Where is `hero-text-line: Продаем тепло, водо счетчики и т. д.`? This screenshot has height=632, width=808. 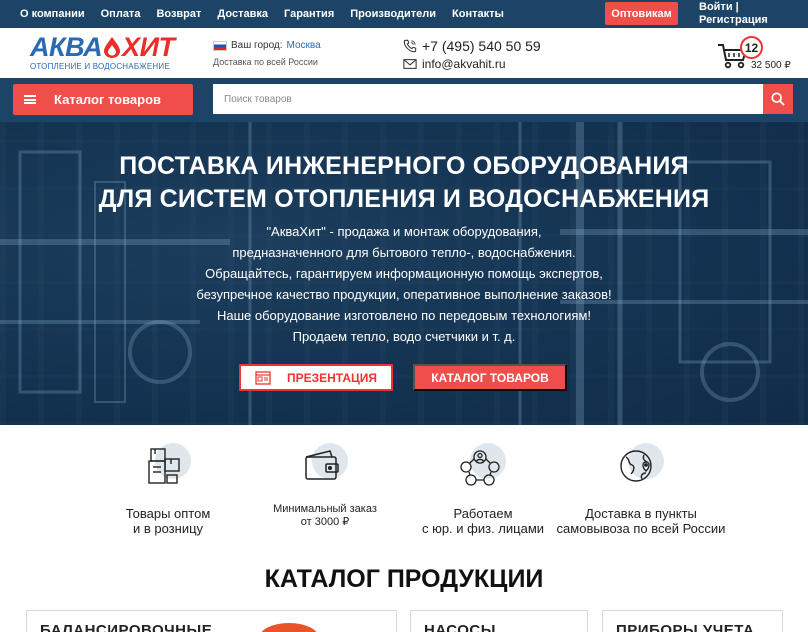 hero-text-line: Продаем тепло, водо счетчики и т. д. is located at coordinates (404, 336).